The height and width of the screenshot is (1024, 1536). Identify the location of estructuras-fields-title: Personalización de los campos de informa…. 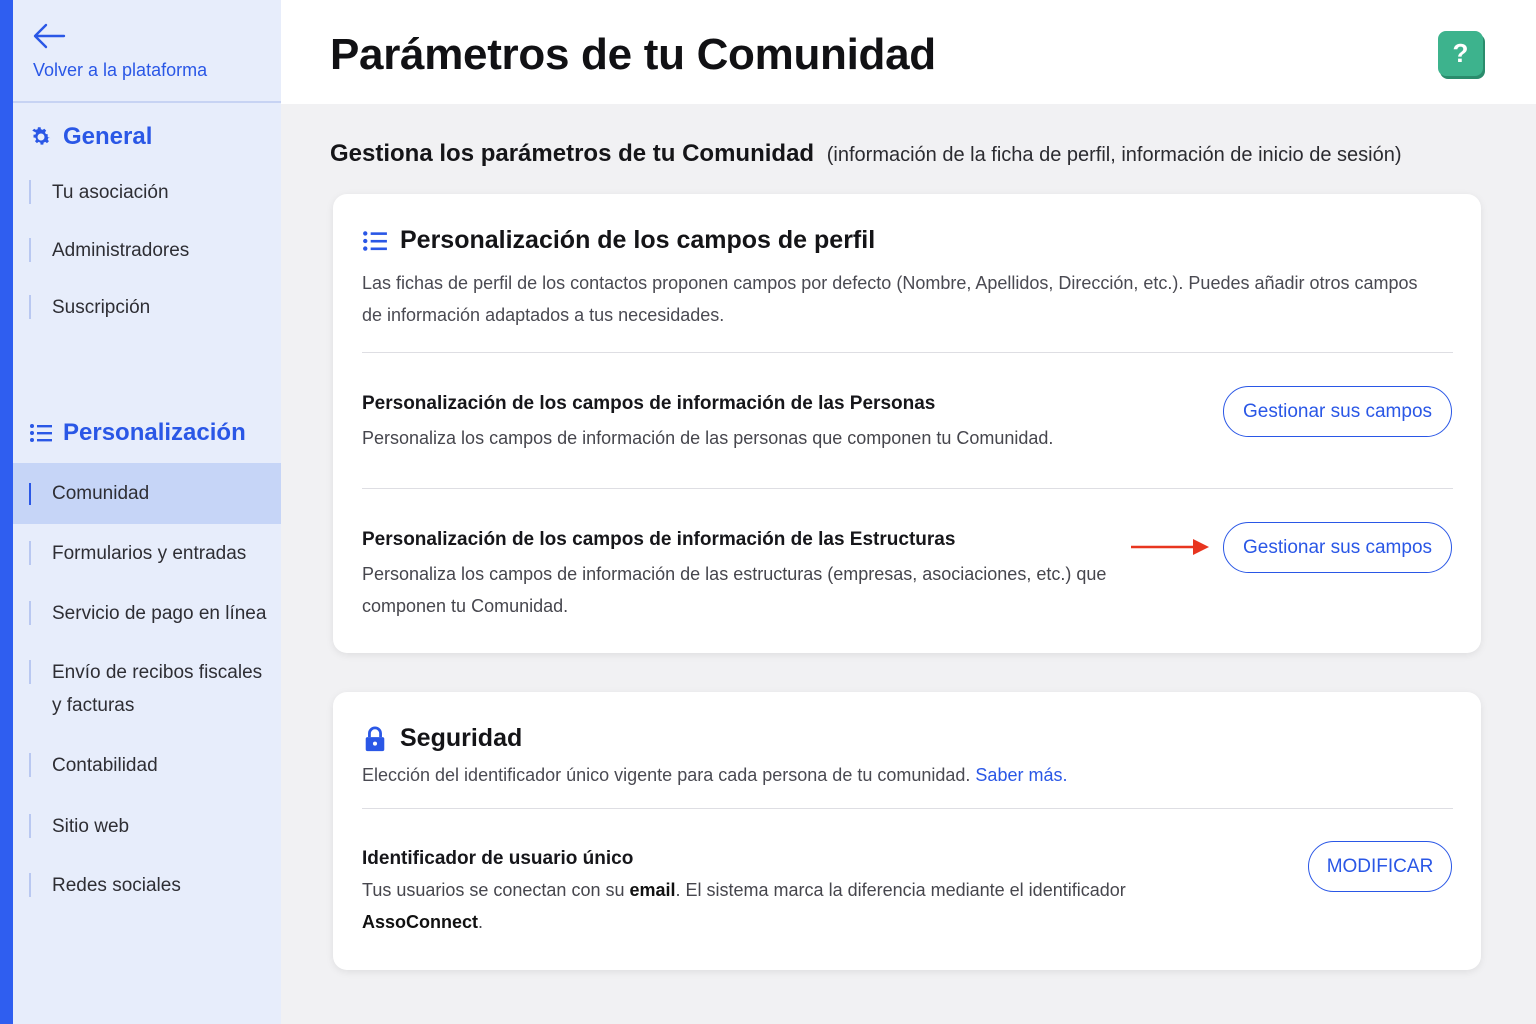
(659, 539).